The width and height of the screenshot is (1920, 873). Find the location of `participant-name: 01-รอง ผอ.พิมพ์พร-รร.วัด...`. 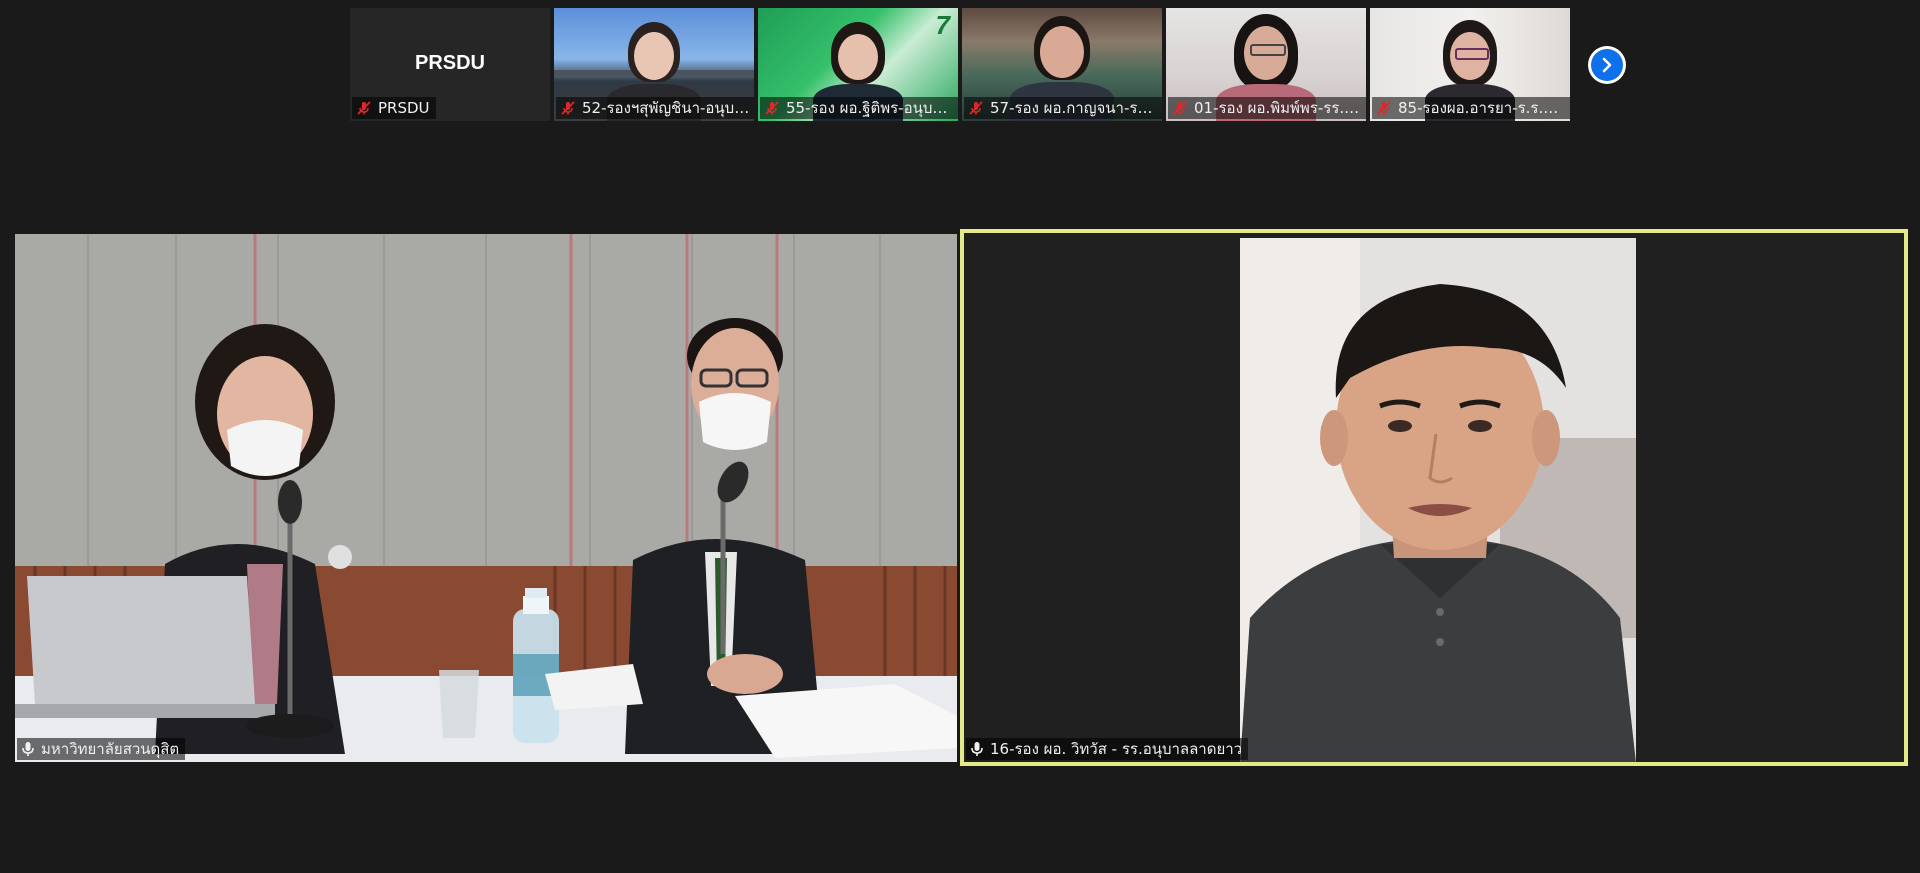

participant-name: 01-รอง ผอ.พิมพ์พร-รร.วัด... is located at coordinates (1278, 108).